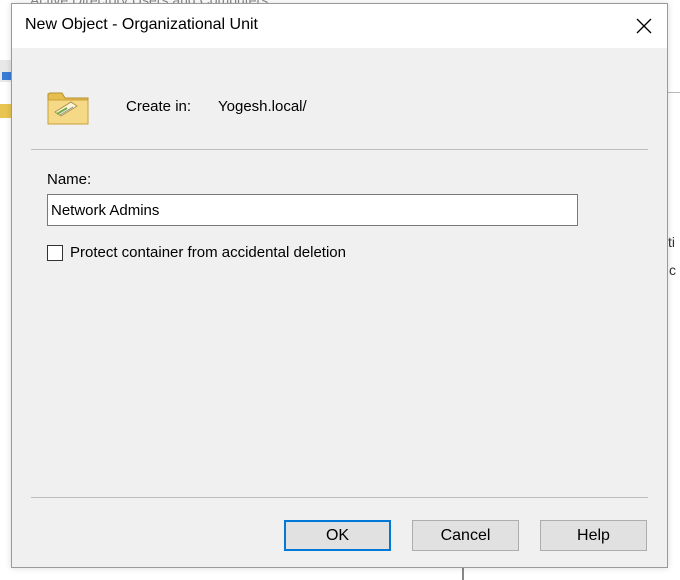 The image size is (680, 580). I want to click on background-text-fragment: c, so click(672, 270).